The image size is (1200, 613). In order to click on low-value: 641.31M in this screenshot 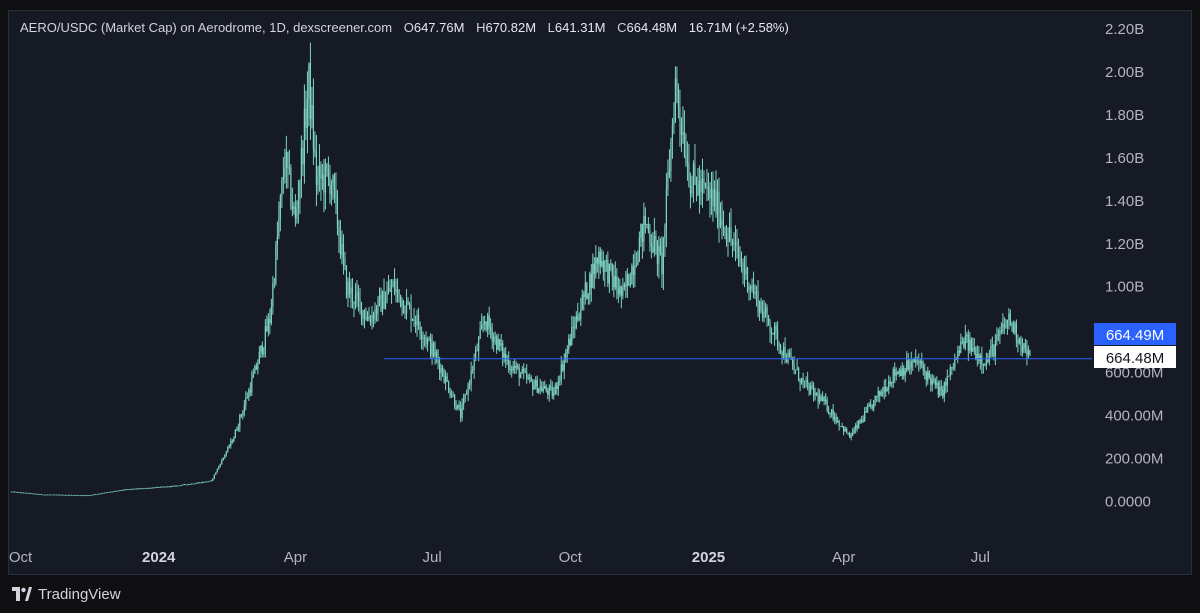, I will do `click(580, 27)`.